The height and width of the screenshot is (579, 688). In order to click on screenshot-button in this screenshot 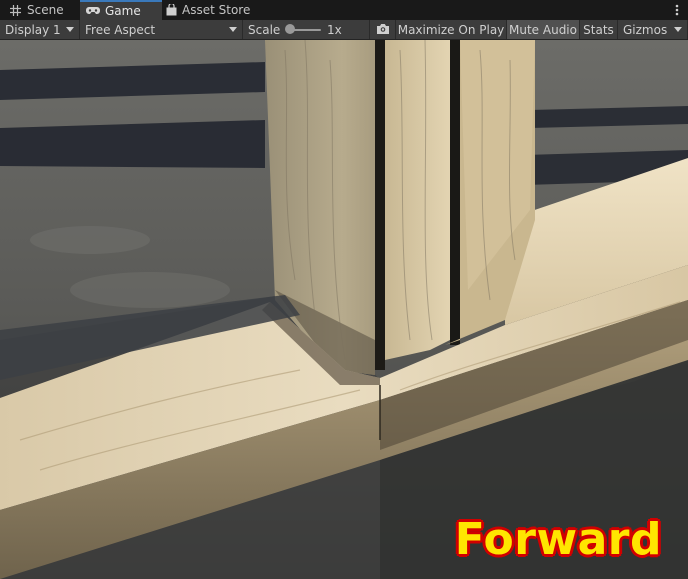, I will do `click(382, 29)`.